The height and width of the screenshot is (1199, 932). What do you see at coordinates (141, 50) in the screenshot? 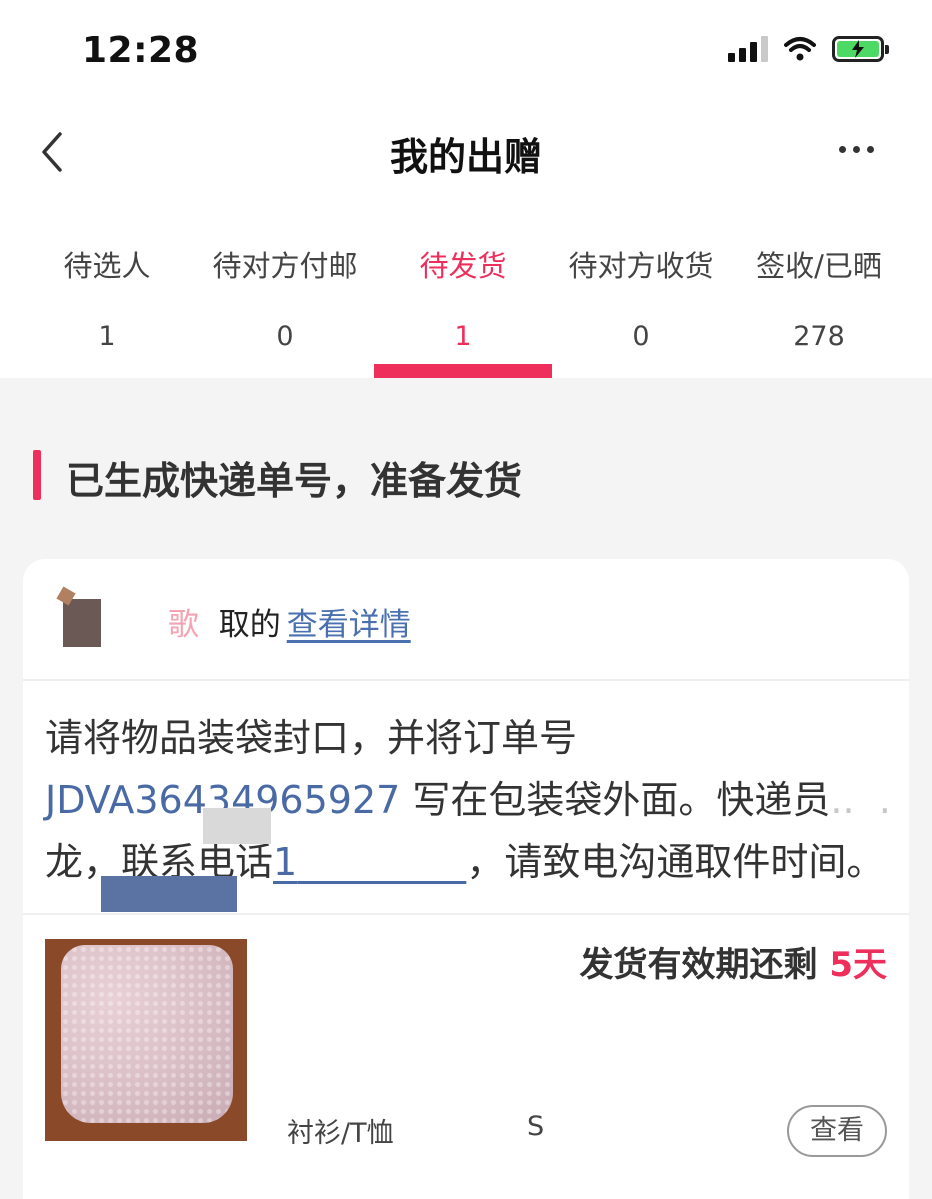
I see `status-time: 12:28` at bounding box center [141, 50].